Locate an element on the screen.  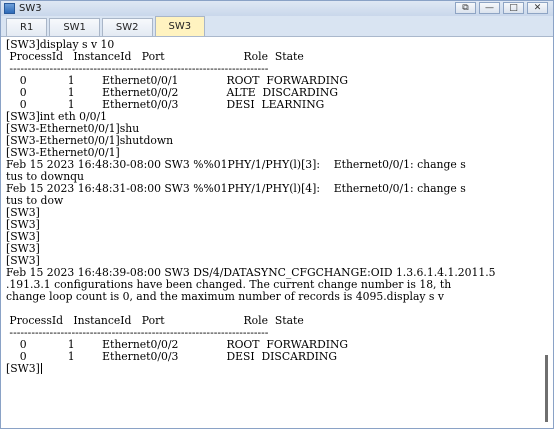
title-bar: SW3 ⧉ — □ ✕ is located at coordinates (277, 8).